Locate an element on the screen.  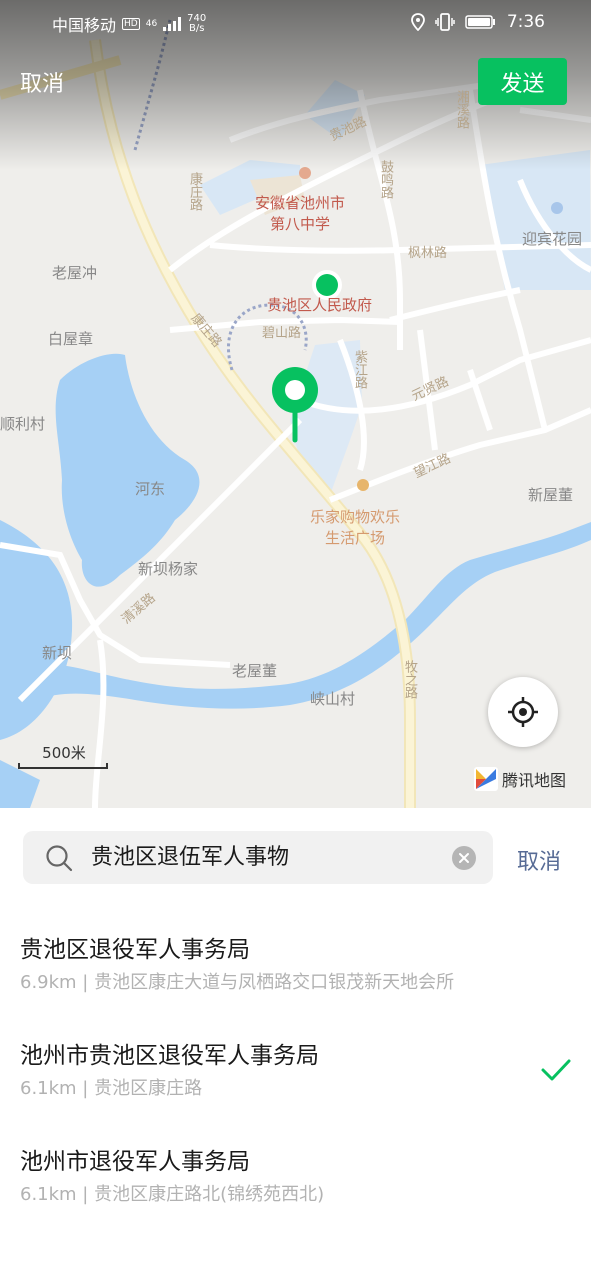
vibrate-icon is located at coordinates (445, 22).